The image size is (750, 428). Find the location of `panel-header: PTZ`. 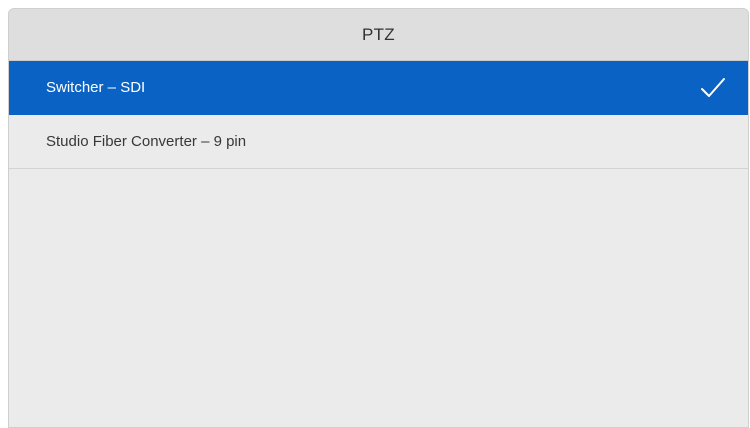

panel-header: PTZ is located at coordinates (378, 35).